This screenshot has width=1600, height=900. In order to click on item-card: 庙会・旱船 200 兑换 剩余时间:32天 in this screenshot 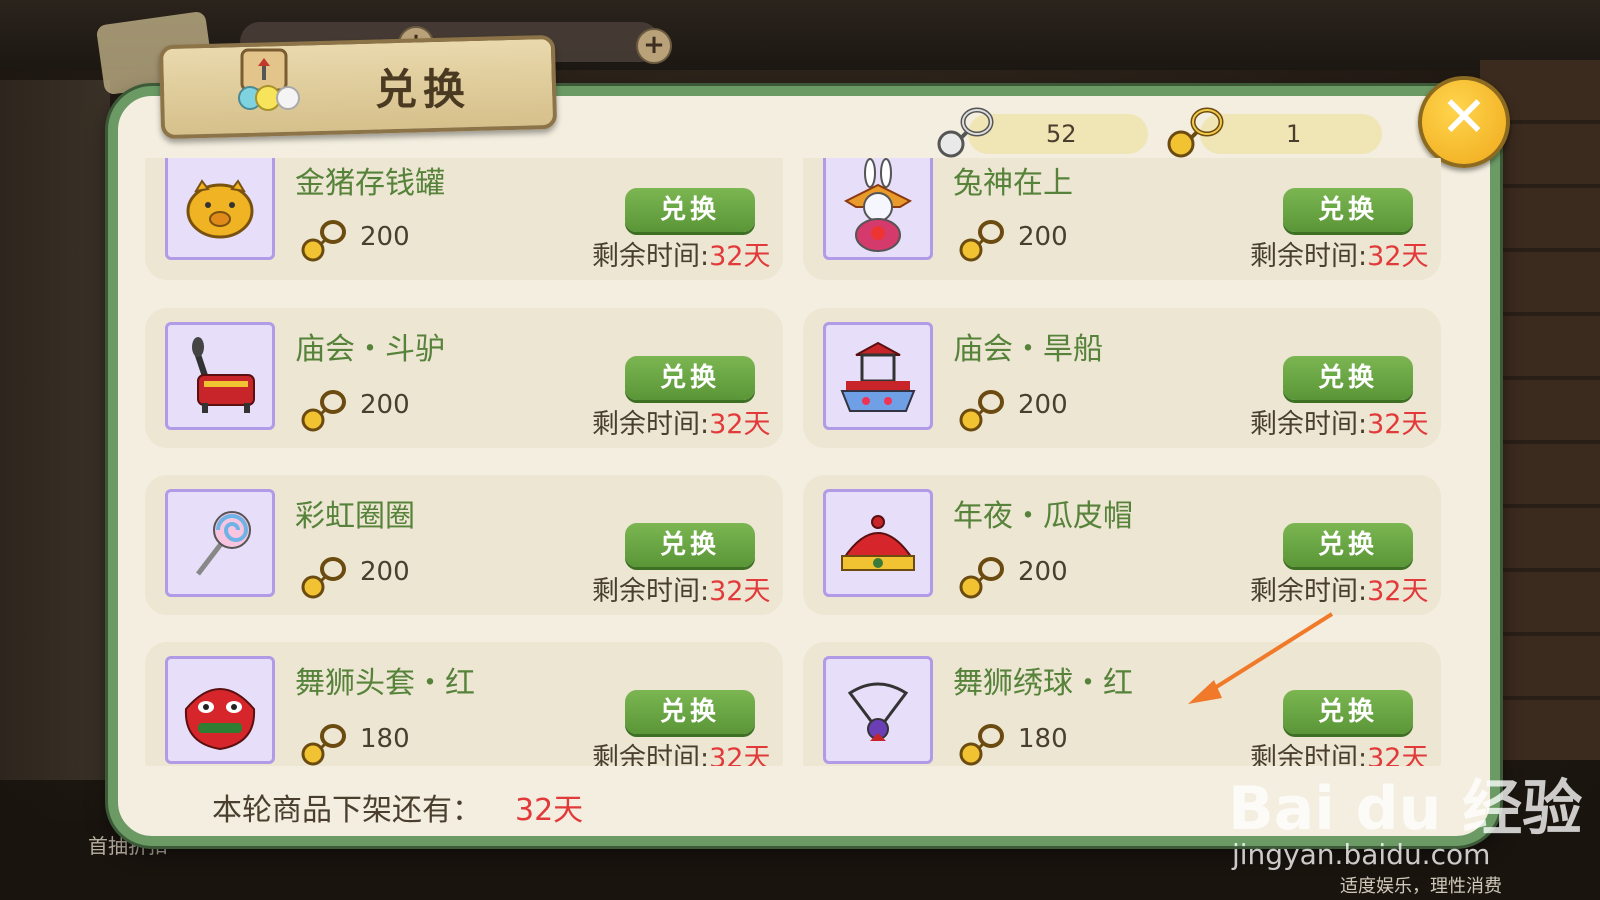, I will do `click(1122, 378)`.